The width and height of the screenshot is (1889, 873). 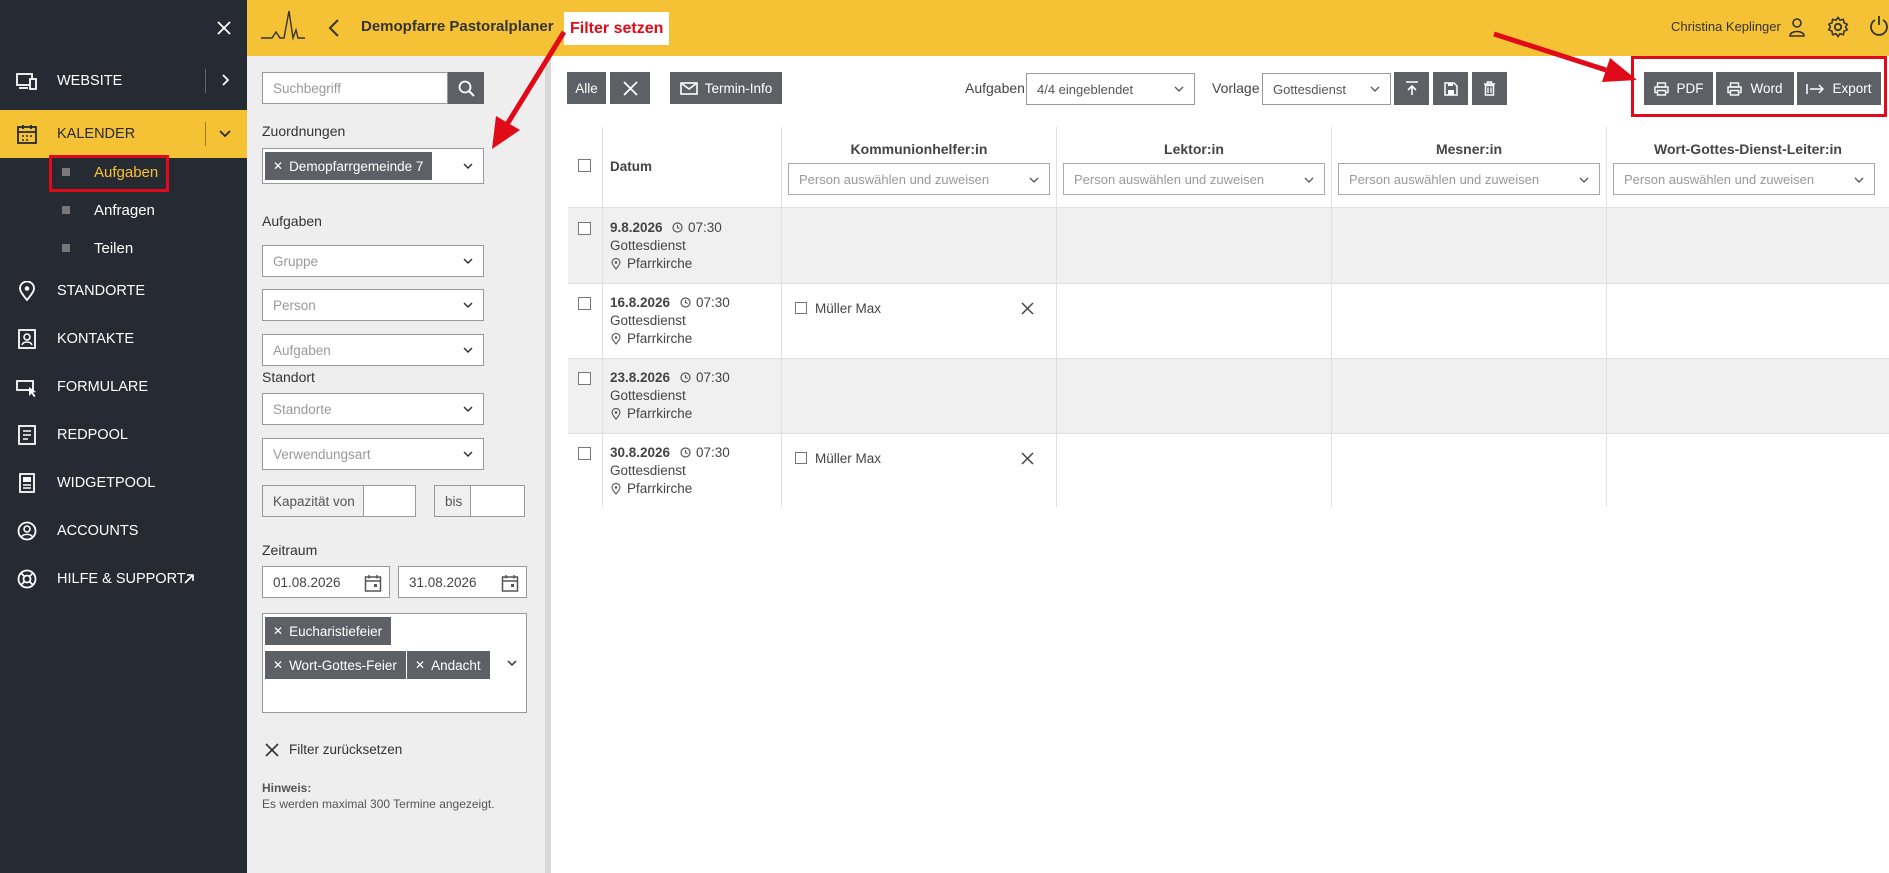 What do you see at coordinates (1309, 89) in the screenshot?
I see `select-value: Gottesdienst` at bounding box center [1309, 89].